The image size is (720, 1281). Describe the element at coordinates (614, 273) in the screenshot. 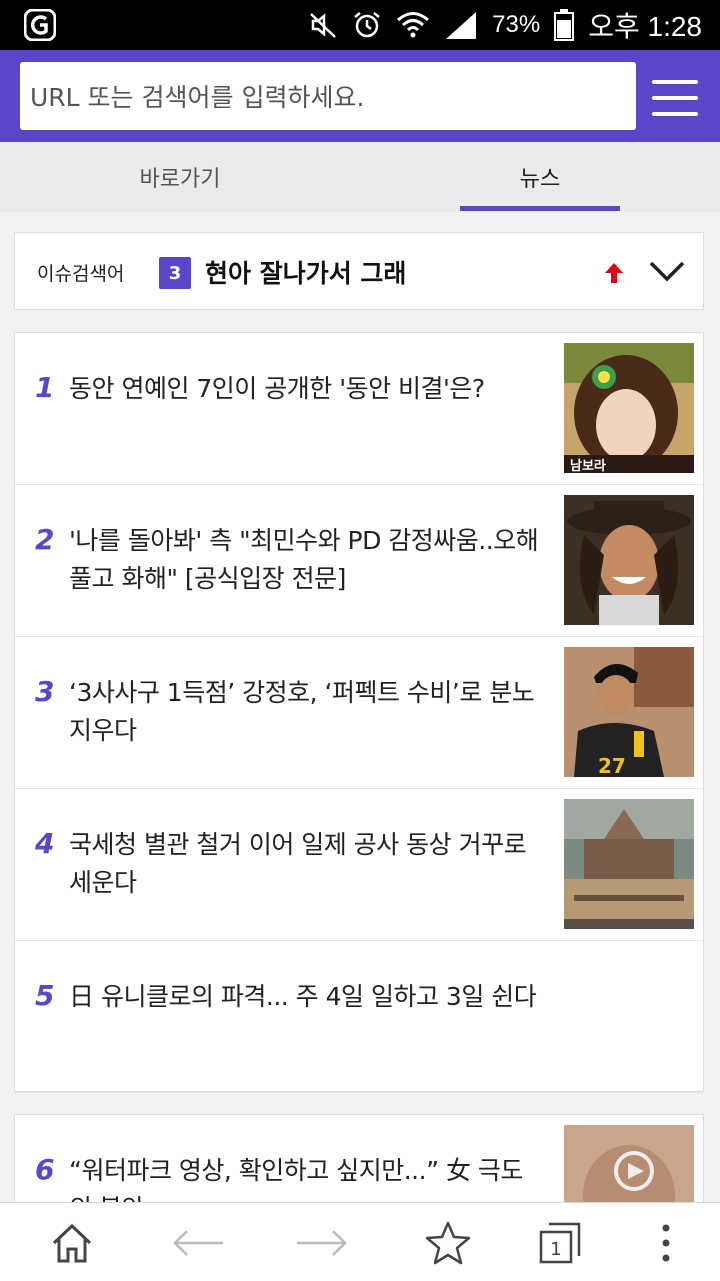

I see `trend-up-icon` at that location.